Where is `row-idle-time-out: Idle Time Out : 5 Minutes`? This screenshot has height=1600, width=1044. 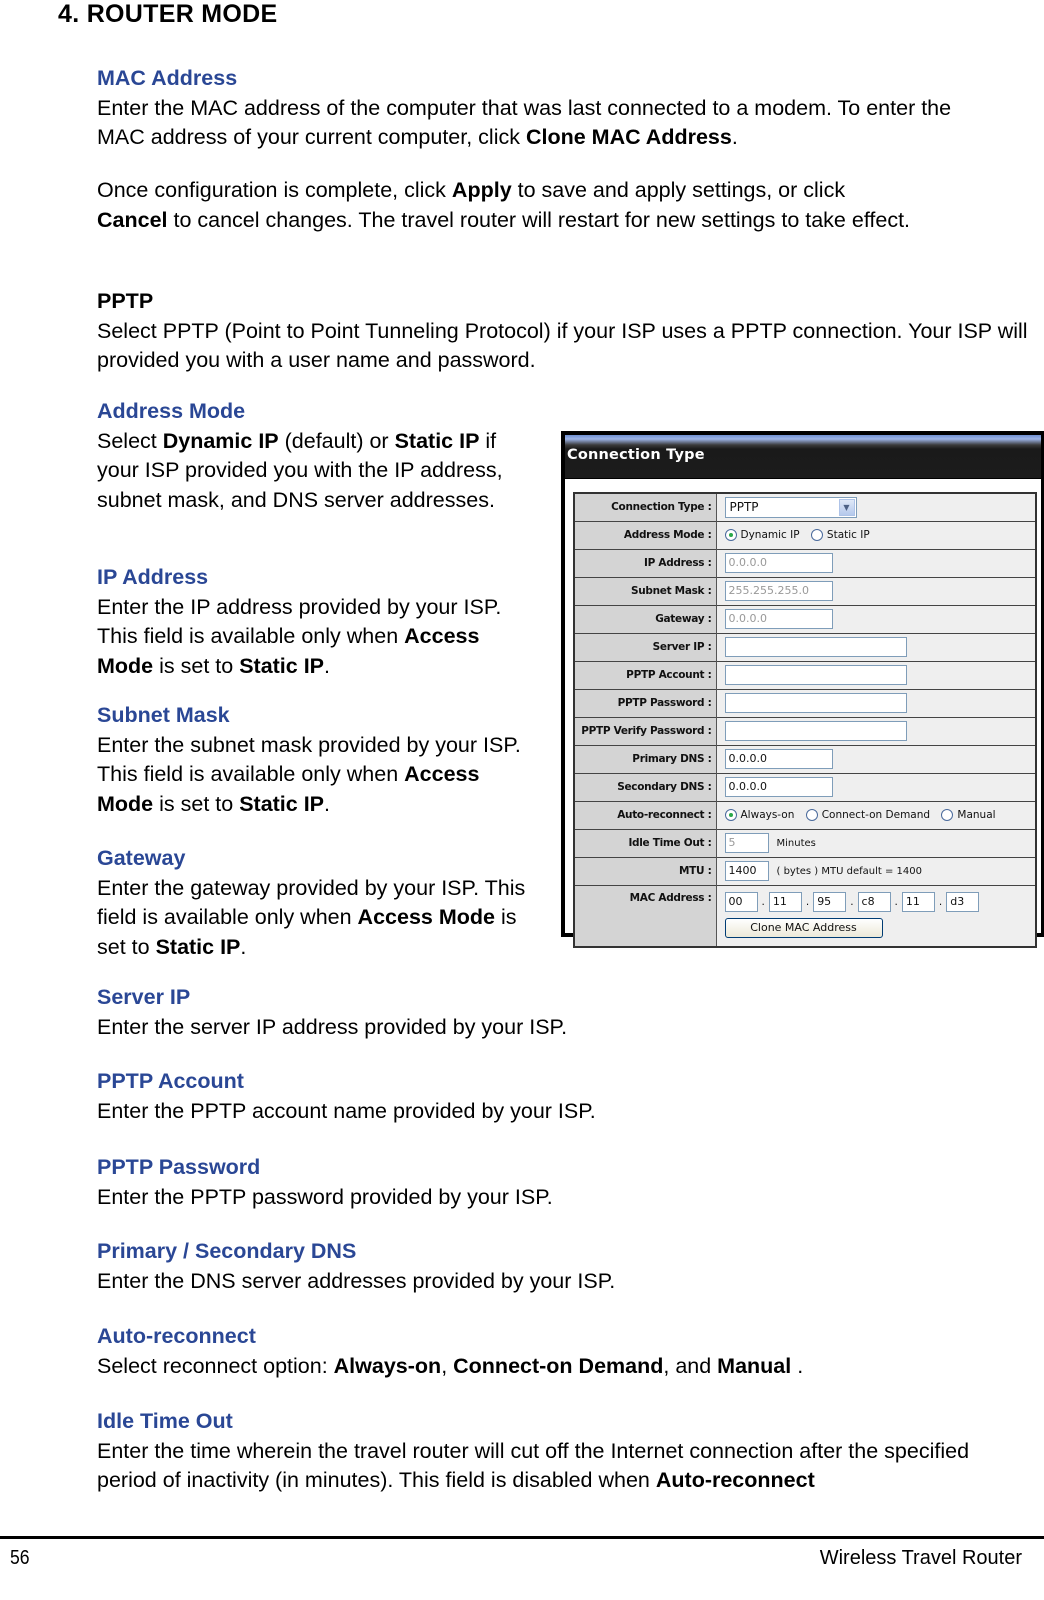
row-idle-time-out: Idle Time Out : 5 Minutes is located at coordinates (805, 842).